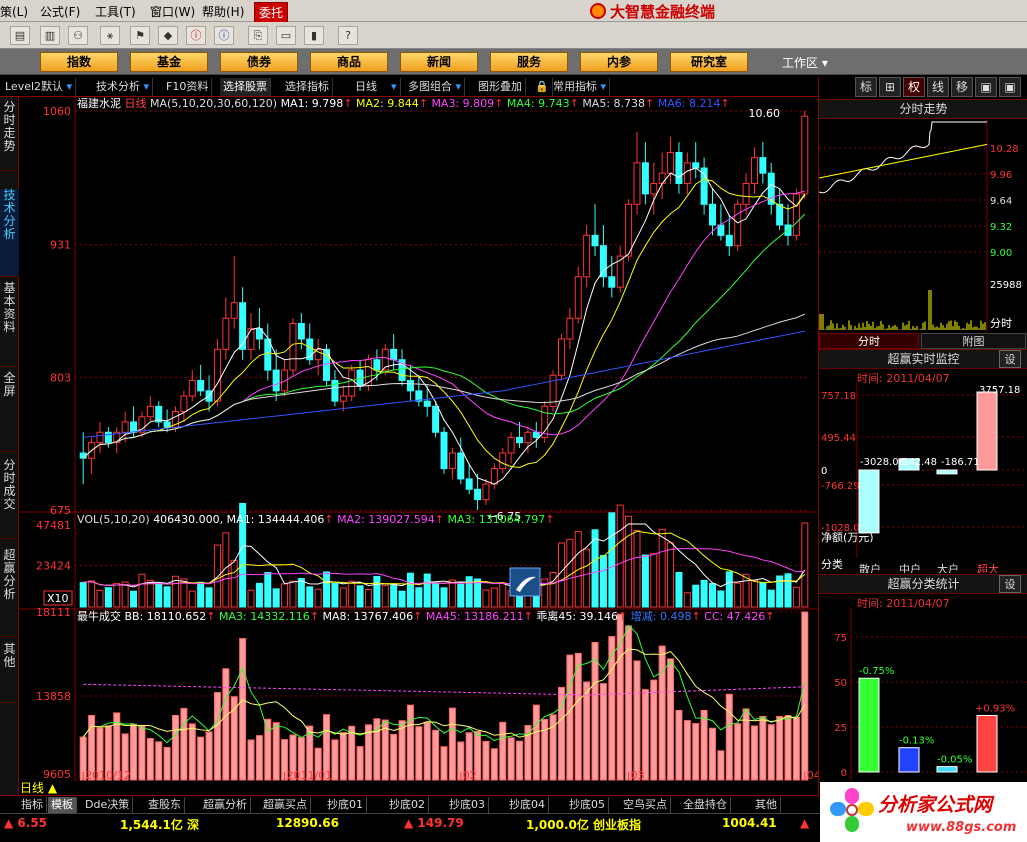 This screenshot has height=842, width=1027. What do you see at coordinates (645, 805) in the screenshot?
I see `bottom-tab: 空鸟买点` at bounding box center [645, 805].